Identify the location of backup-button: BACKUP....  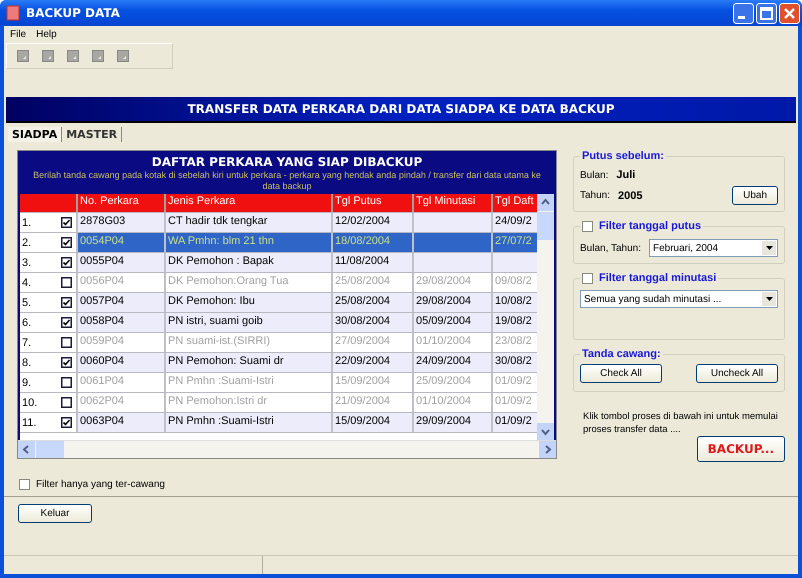
(740, 449).